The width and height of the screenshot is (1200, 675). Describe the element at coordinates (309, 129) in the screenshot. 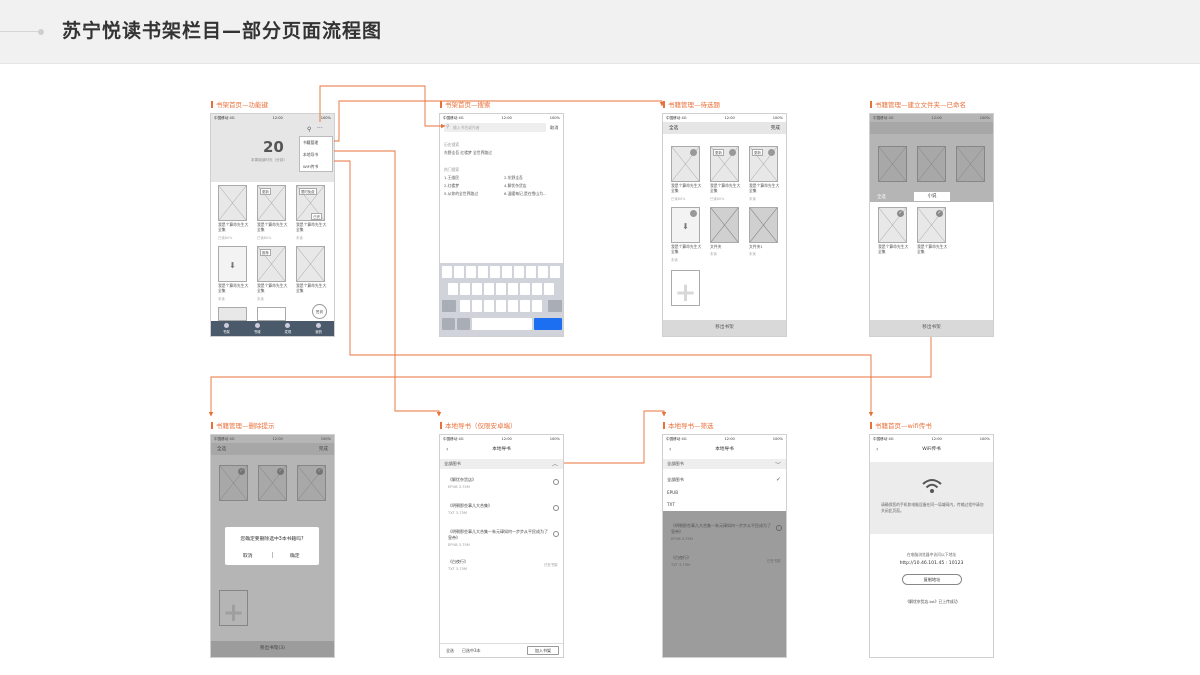

I see `search-icon: ⚲` at that location.